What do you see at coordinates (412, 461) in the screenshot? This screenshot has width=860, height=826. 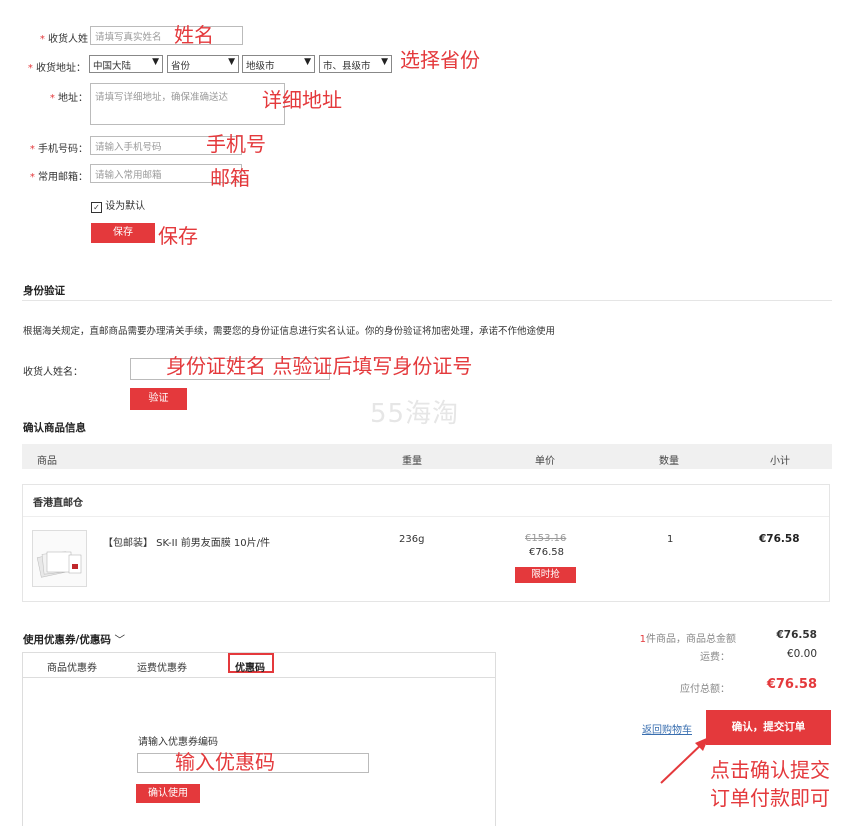 I see `column-weight: 重量` at bounding box center [412, 461].